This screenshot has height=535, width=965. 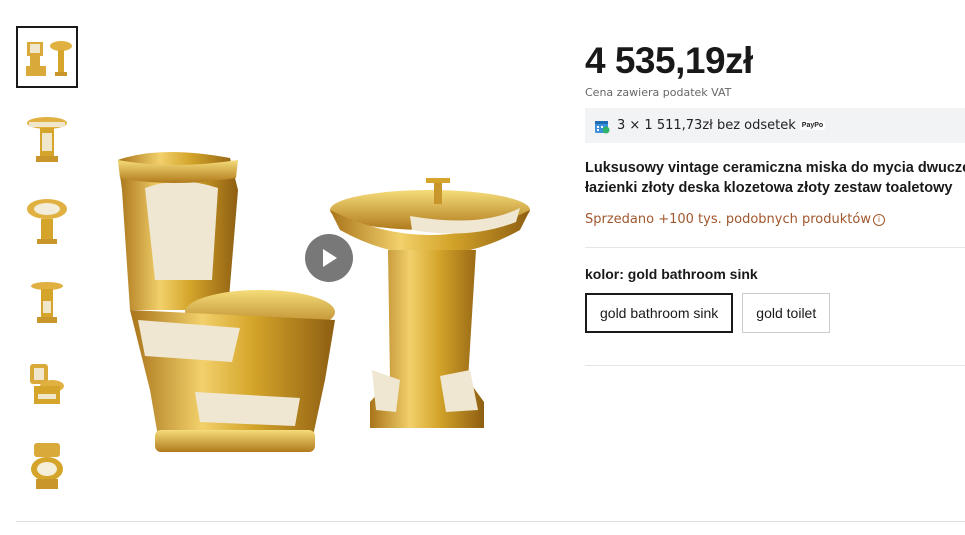 I want to click on sold-text: Sprzedano +100 tys. podobnych produktów, so click(x=728, y=219).